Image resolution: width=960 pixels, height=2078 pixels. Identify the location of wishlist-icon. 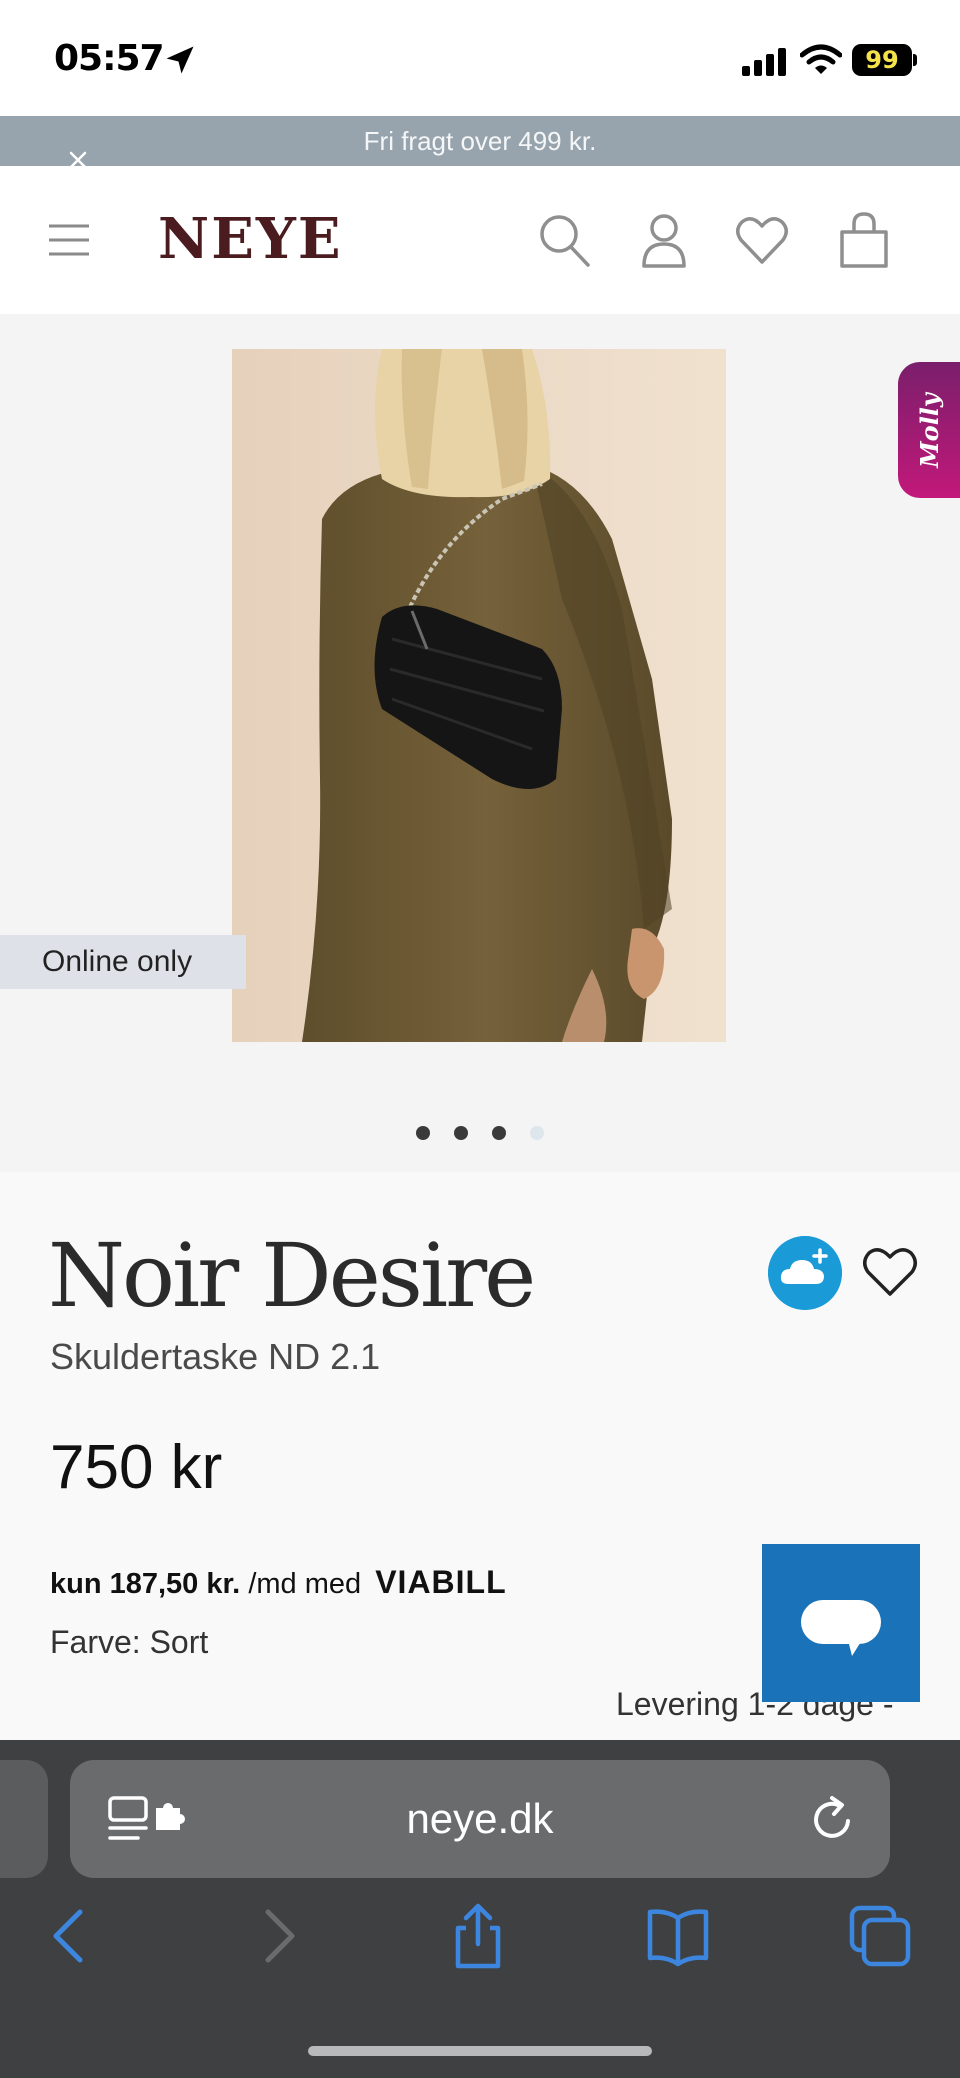
(762, 240).